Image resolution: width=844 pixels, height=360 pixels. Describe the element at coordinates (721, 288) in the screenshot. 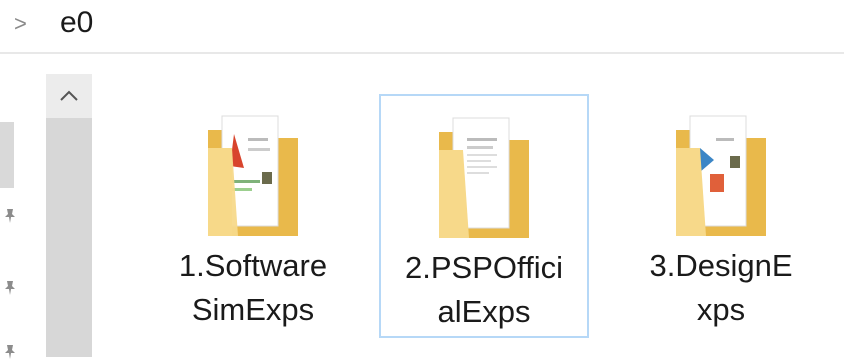

I see `folder-label: 3.DesignE xps` at that location.